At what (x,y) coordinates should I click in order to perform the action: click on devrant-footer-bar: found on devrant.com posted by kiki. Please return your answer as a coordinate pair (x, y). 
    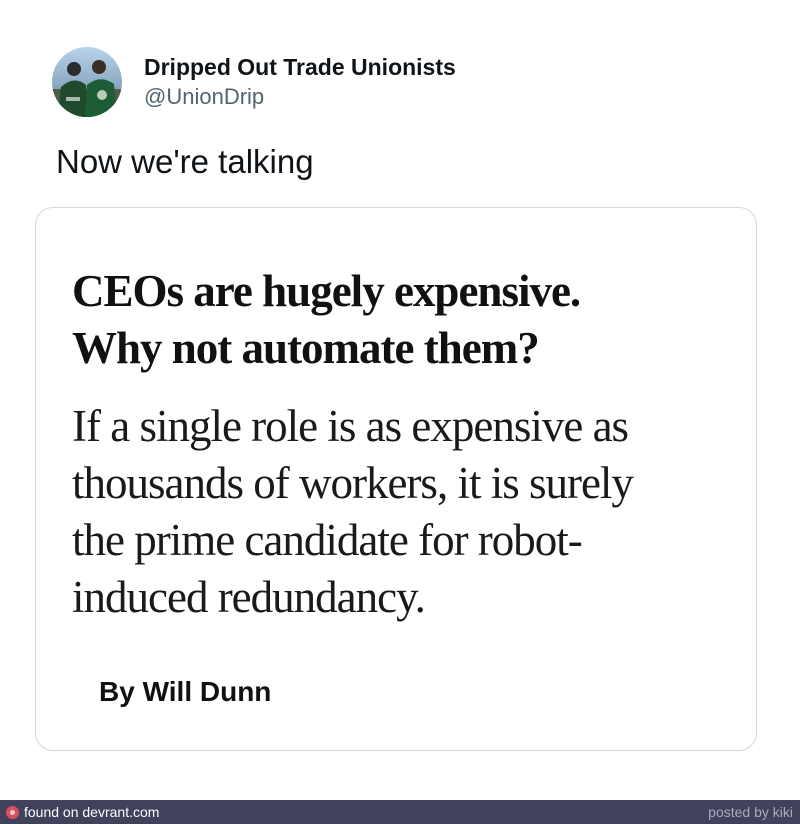
    Looking at the image, I should click on (400, 812).